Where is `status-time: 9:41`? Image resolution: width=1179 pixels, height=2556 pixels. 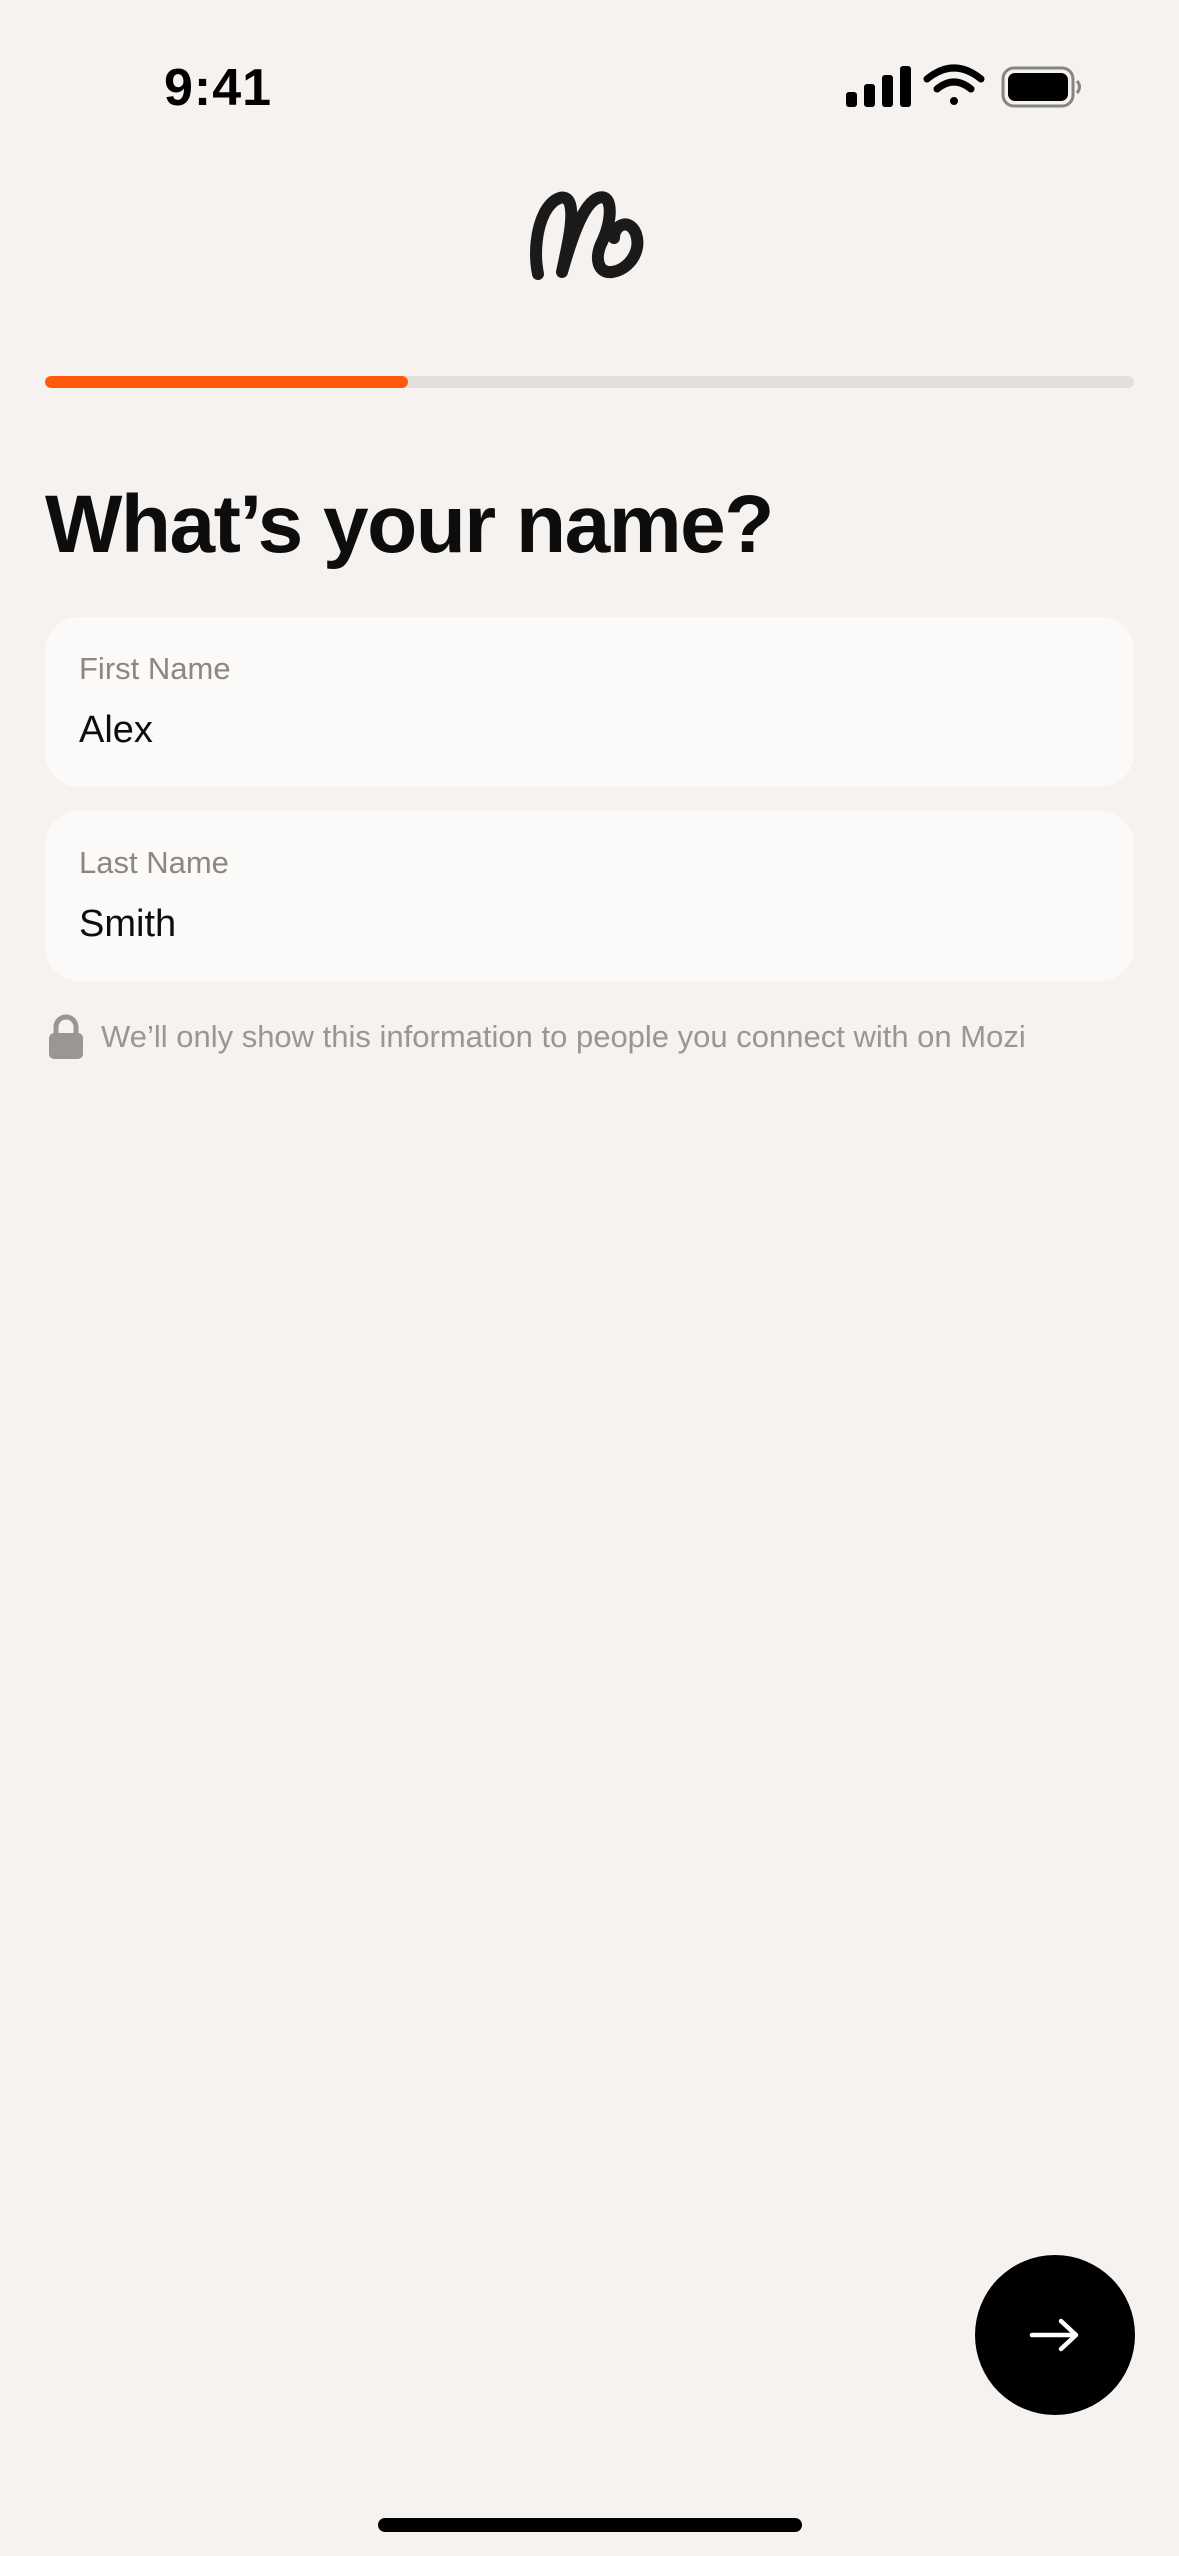
status-time: 9:41 is located at coordinates (218, 88).